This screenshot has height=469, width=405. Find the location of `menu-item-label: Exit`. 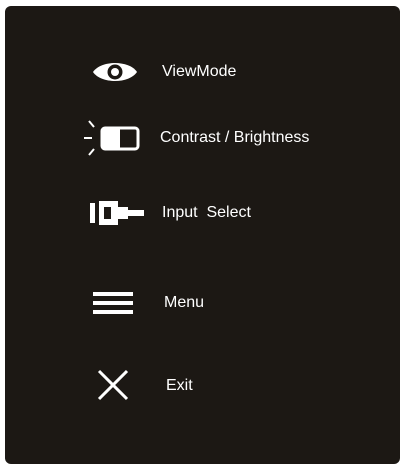

menu-item-label: Exit is located at coordinates (179, 385).